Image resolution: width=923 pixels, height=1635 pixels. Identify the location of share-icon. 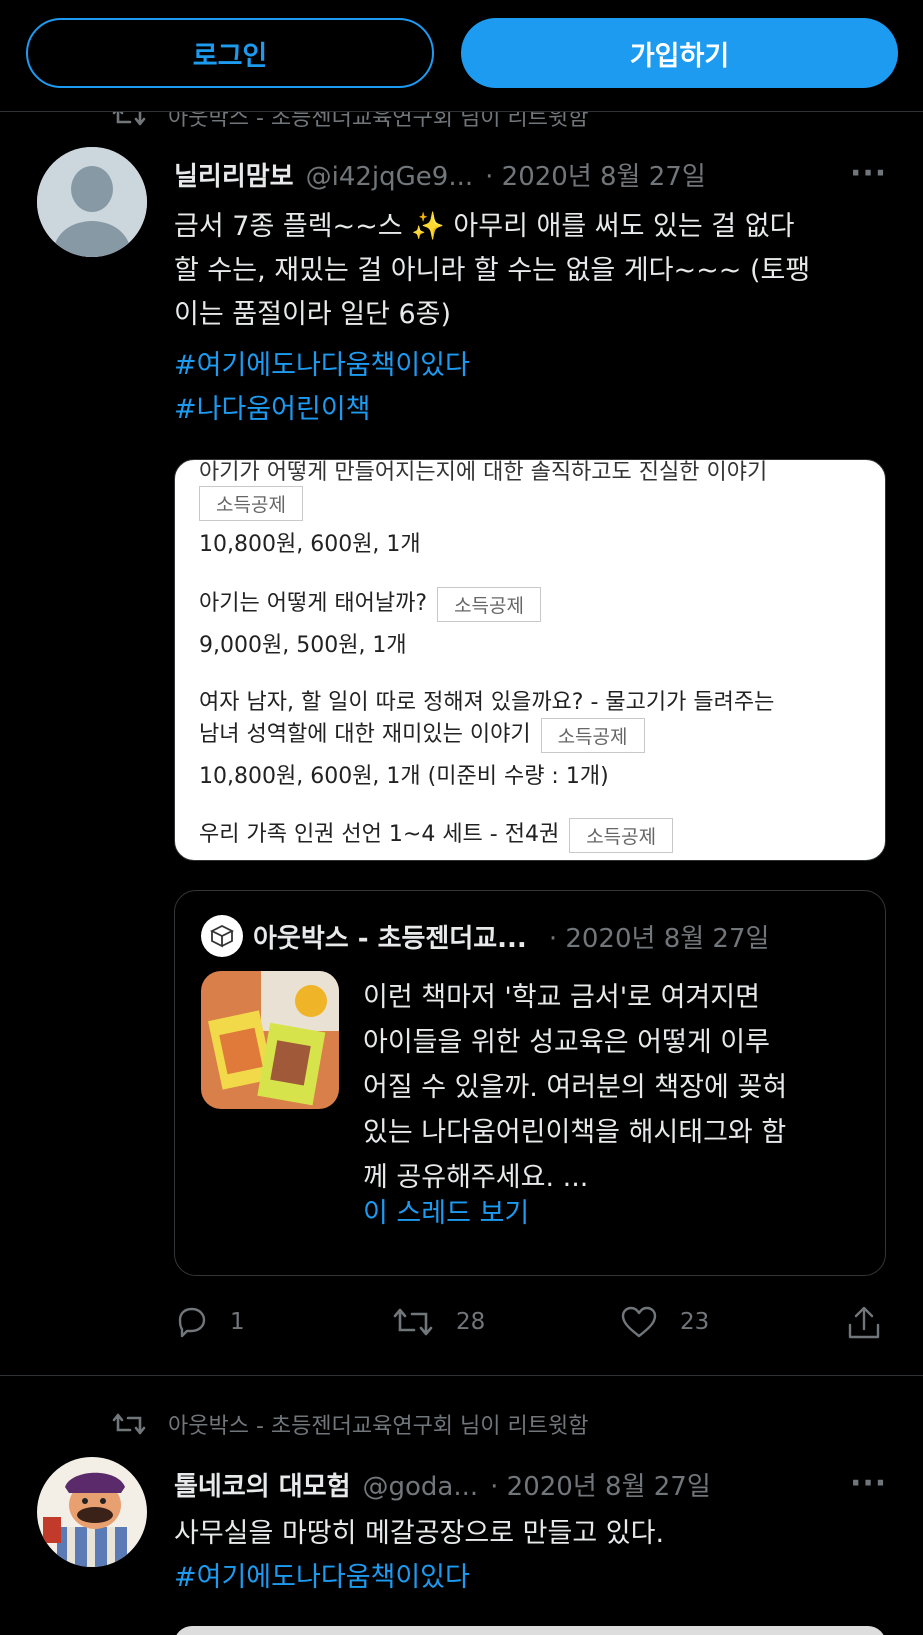
(864, 1322).